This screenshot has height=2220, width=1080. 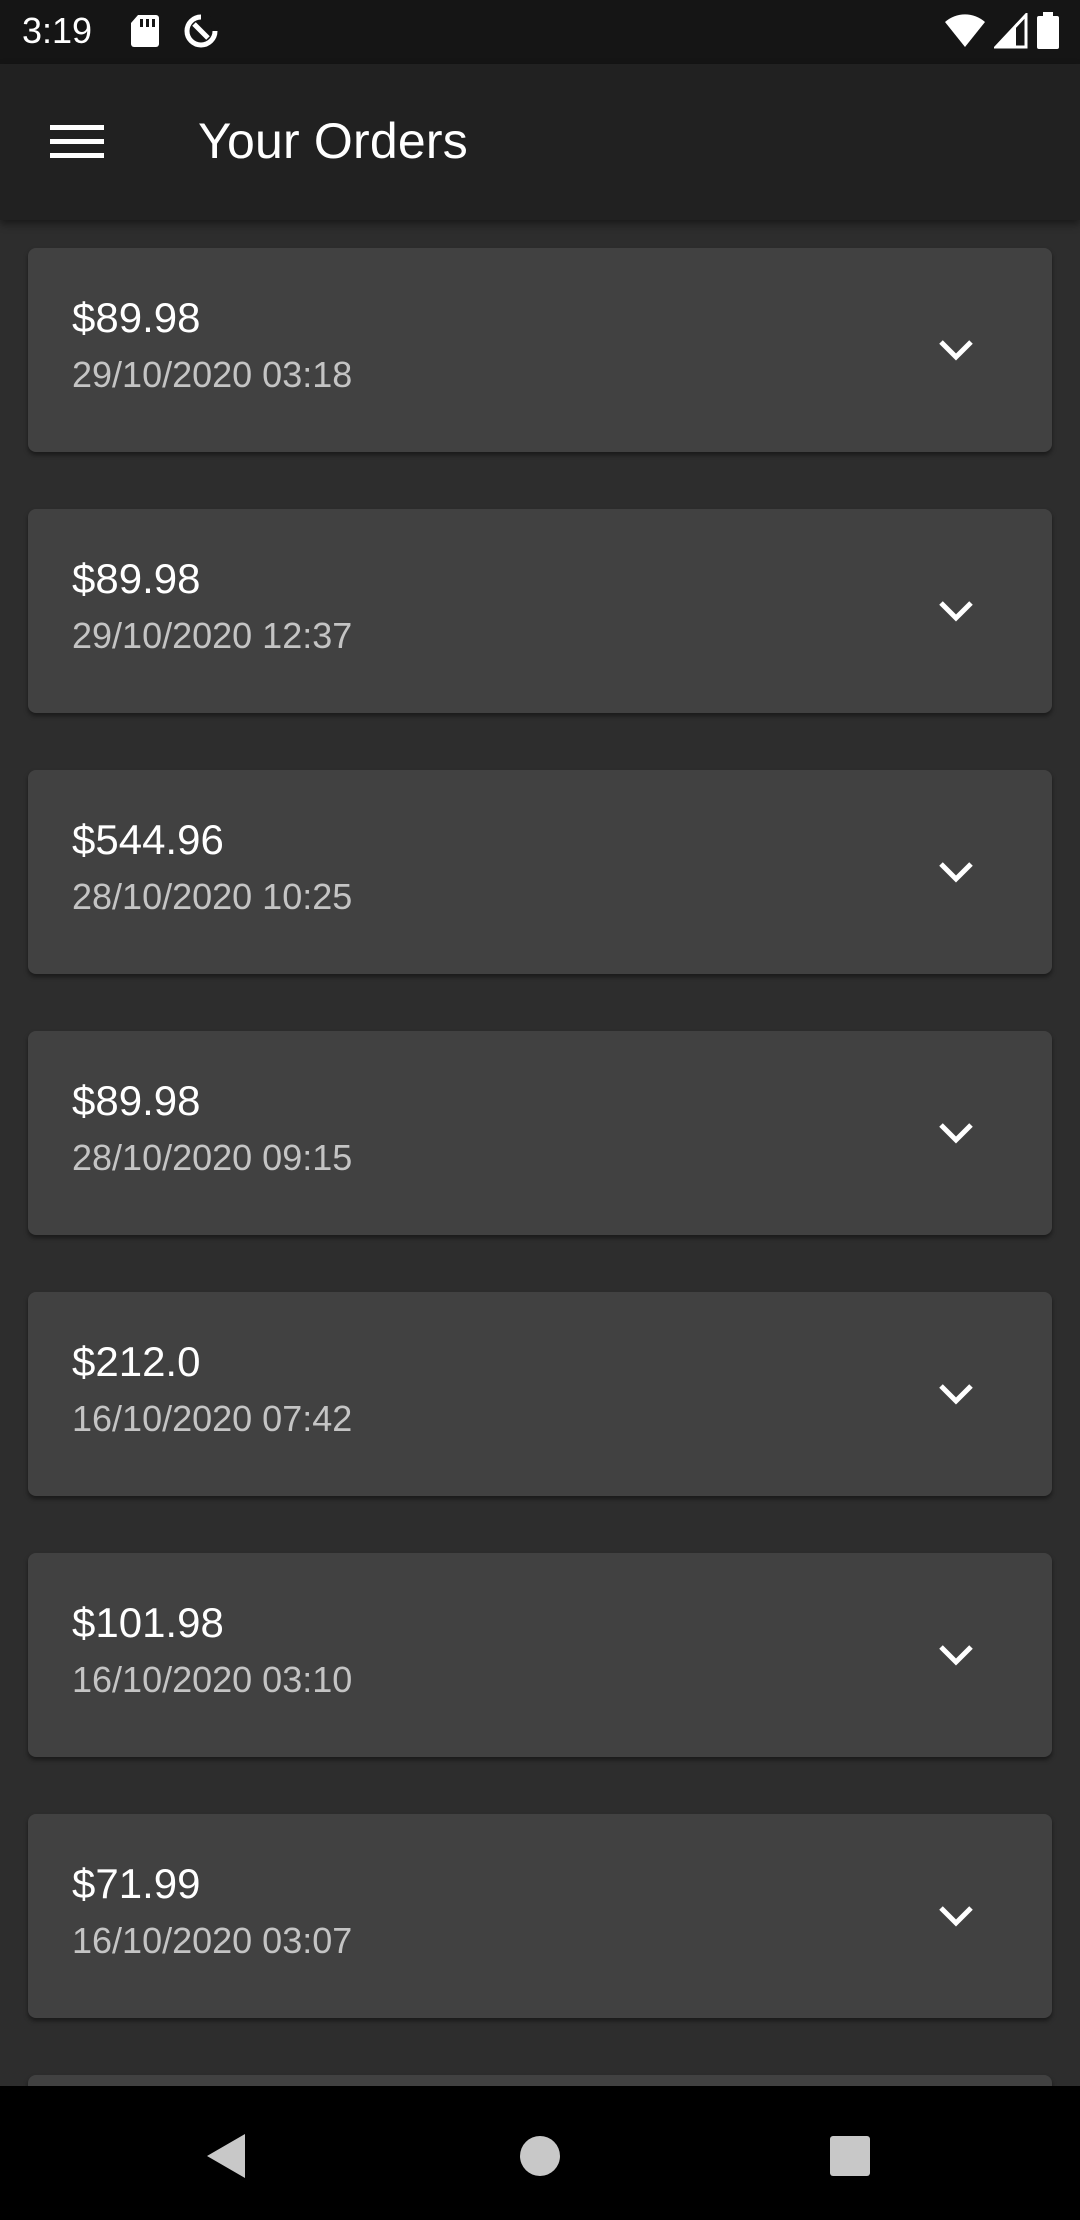 I want to click on order-total: $71.99, so click(x=136, y=1883).